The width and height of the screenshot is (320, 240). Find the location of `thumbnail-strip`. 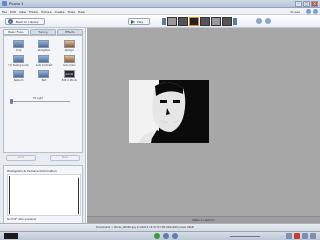

thumbnail-strip is located at coordinates (207, 21).